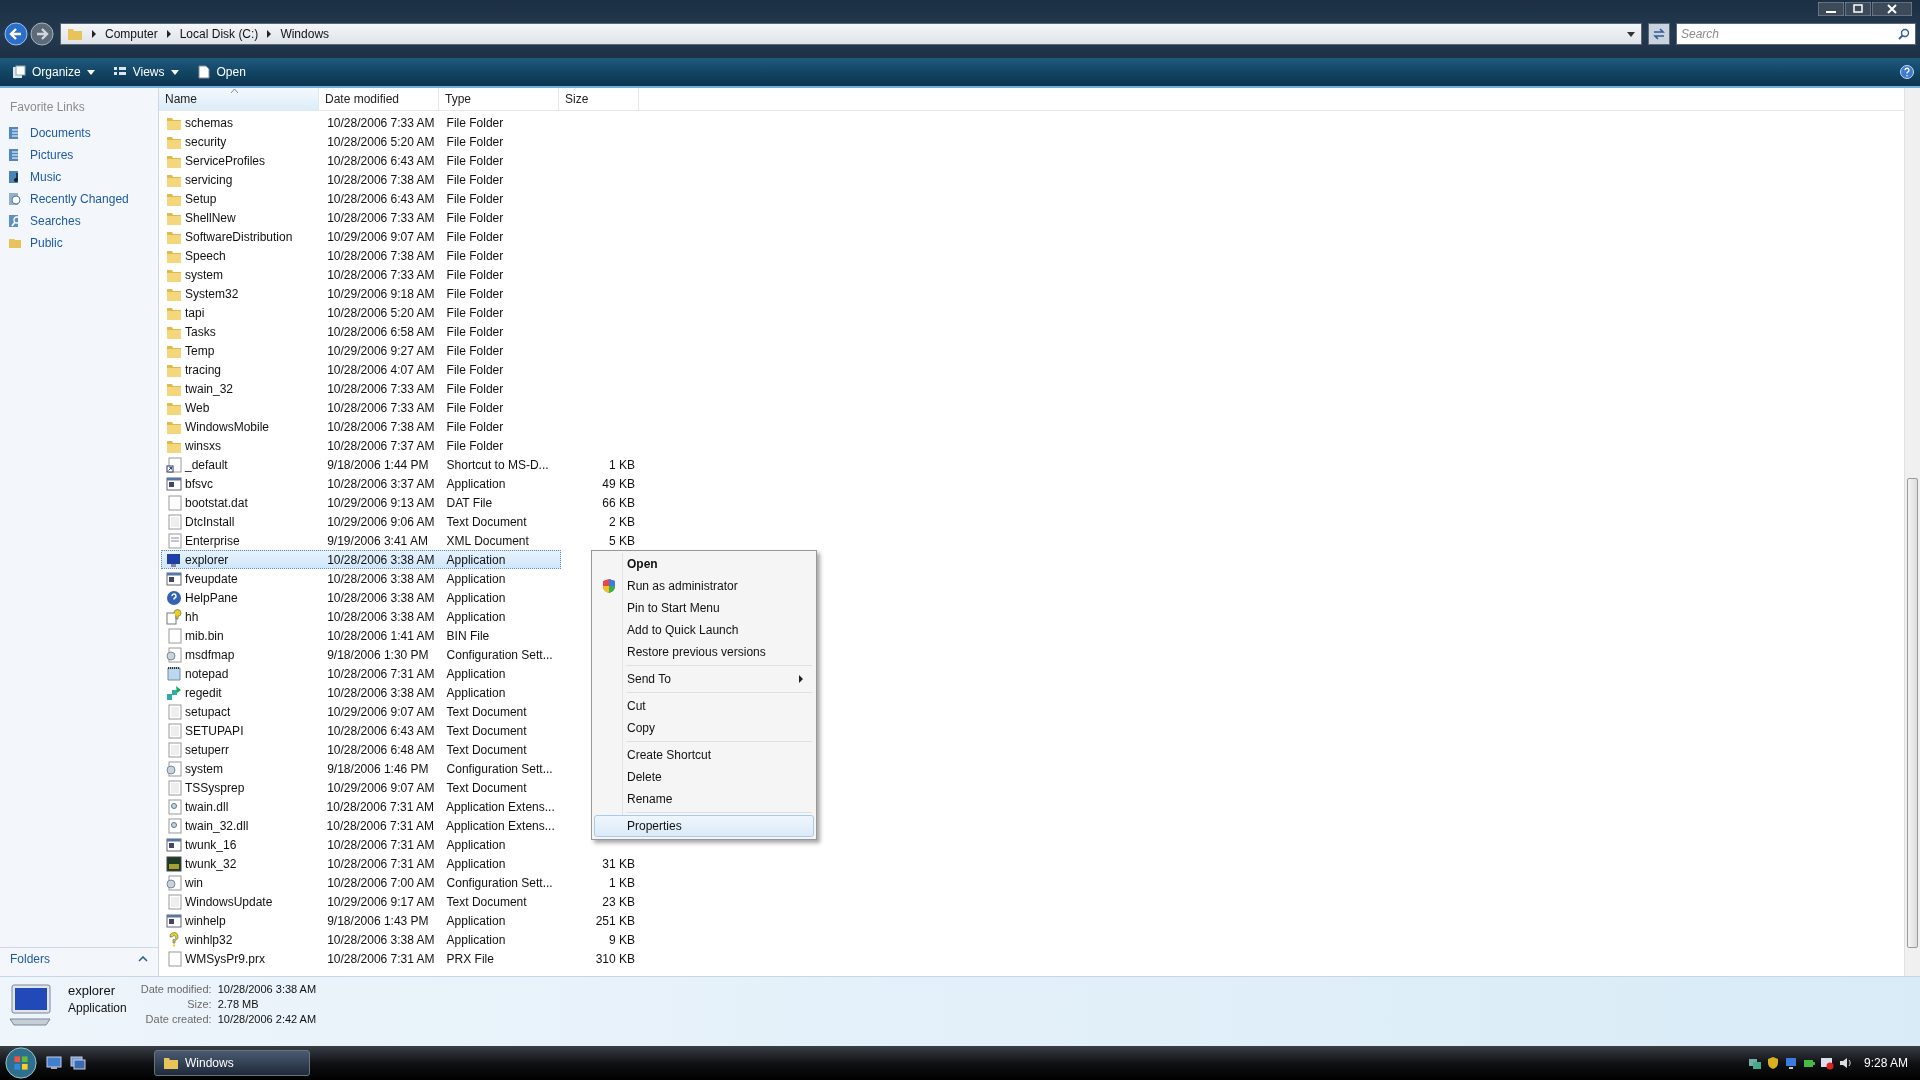 The width and height of the screenshot is (1920, 1080). I want to click on menu-item: Rename, so click(704, 799).